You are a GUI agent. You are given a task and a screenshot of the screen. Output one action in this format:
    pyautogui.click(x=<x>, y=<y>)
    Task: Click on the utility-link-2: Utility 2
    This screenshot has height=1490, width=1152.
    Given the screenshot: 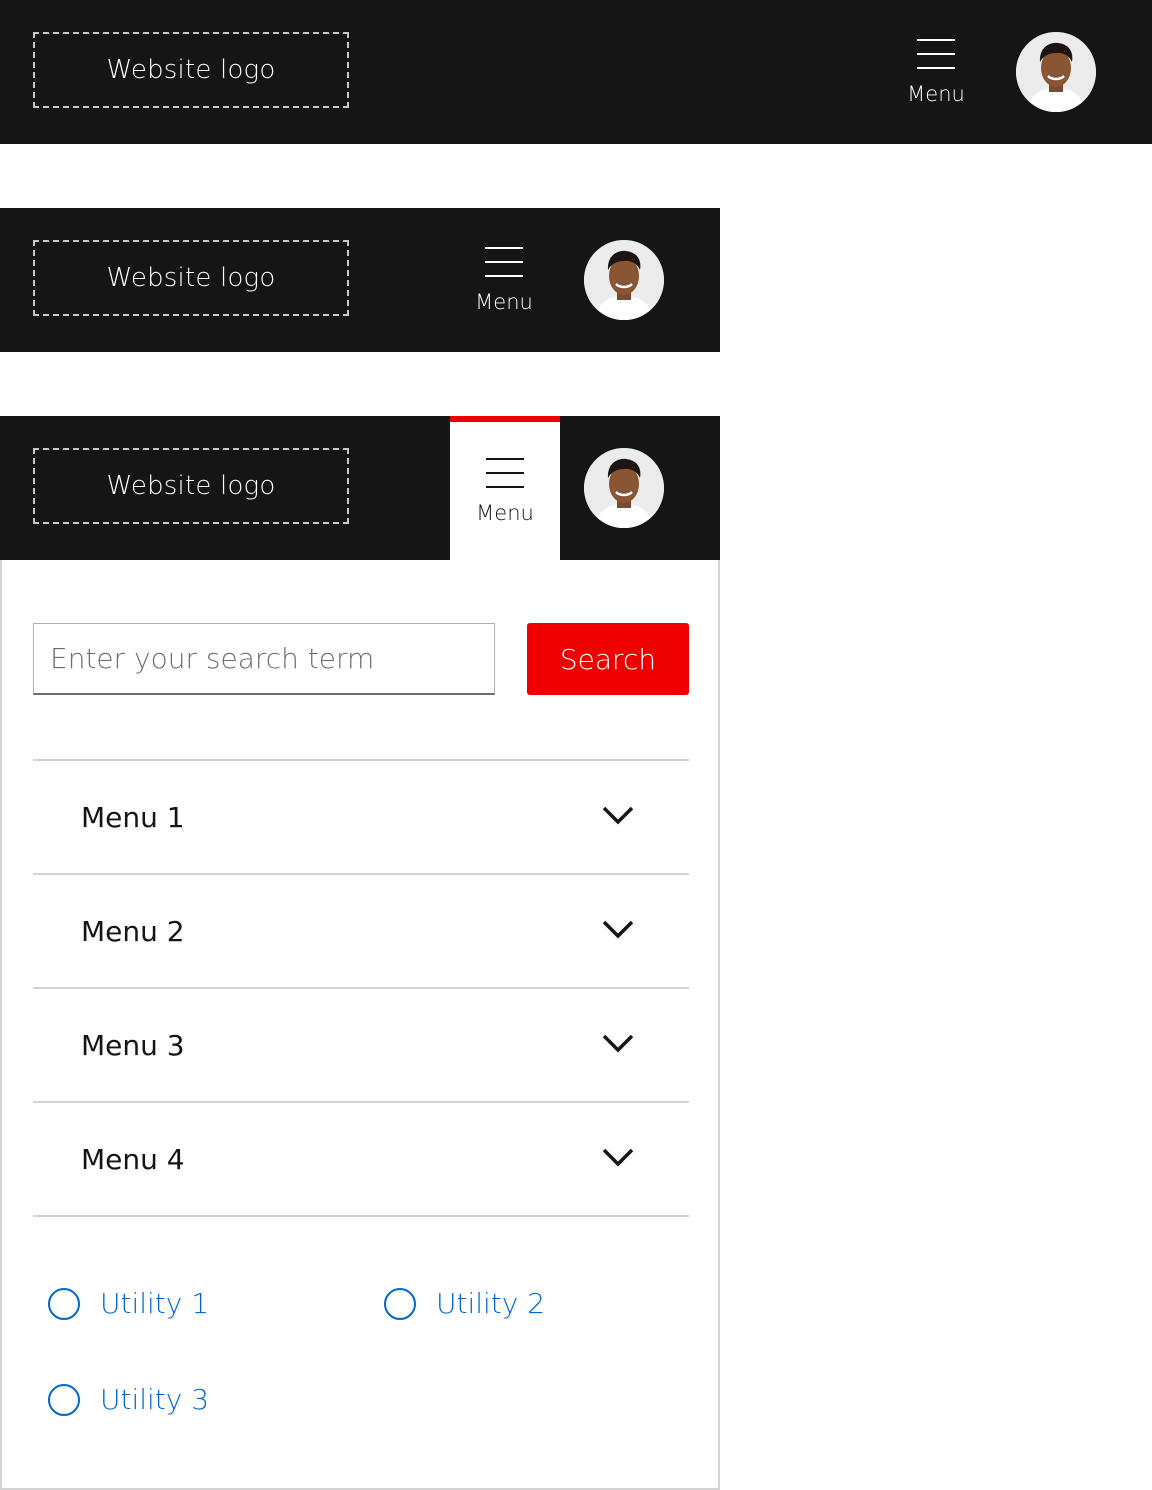 What is the action you would take?
    pyautogui.click(x=464, y=1303)
    